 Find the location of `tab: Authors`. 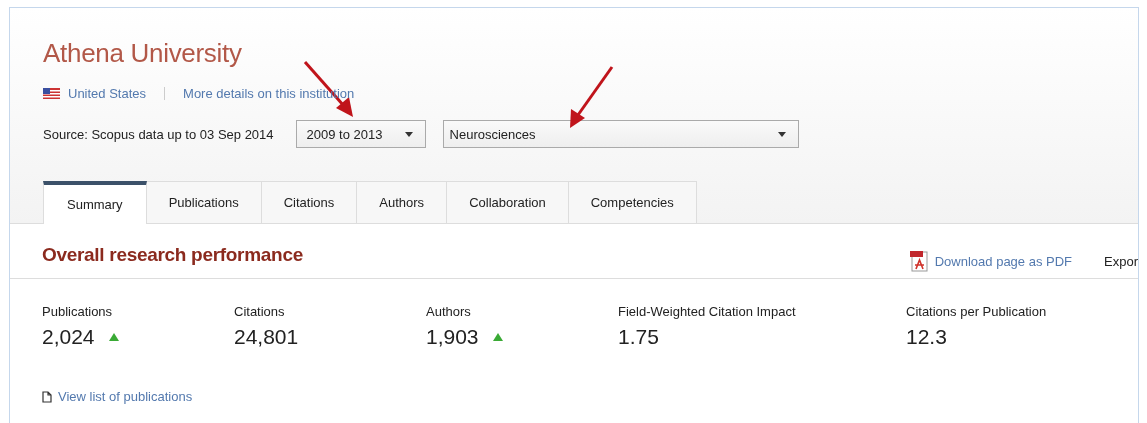

tab: Authors is located at coordinates (402, 202).